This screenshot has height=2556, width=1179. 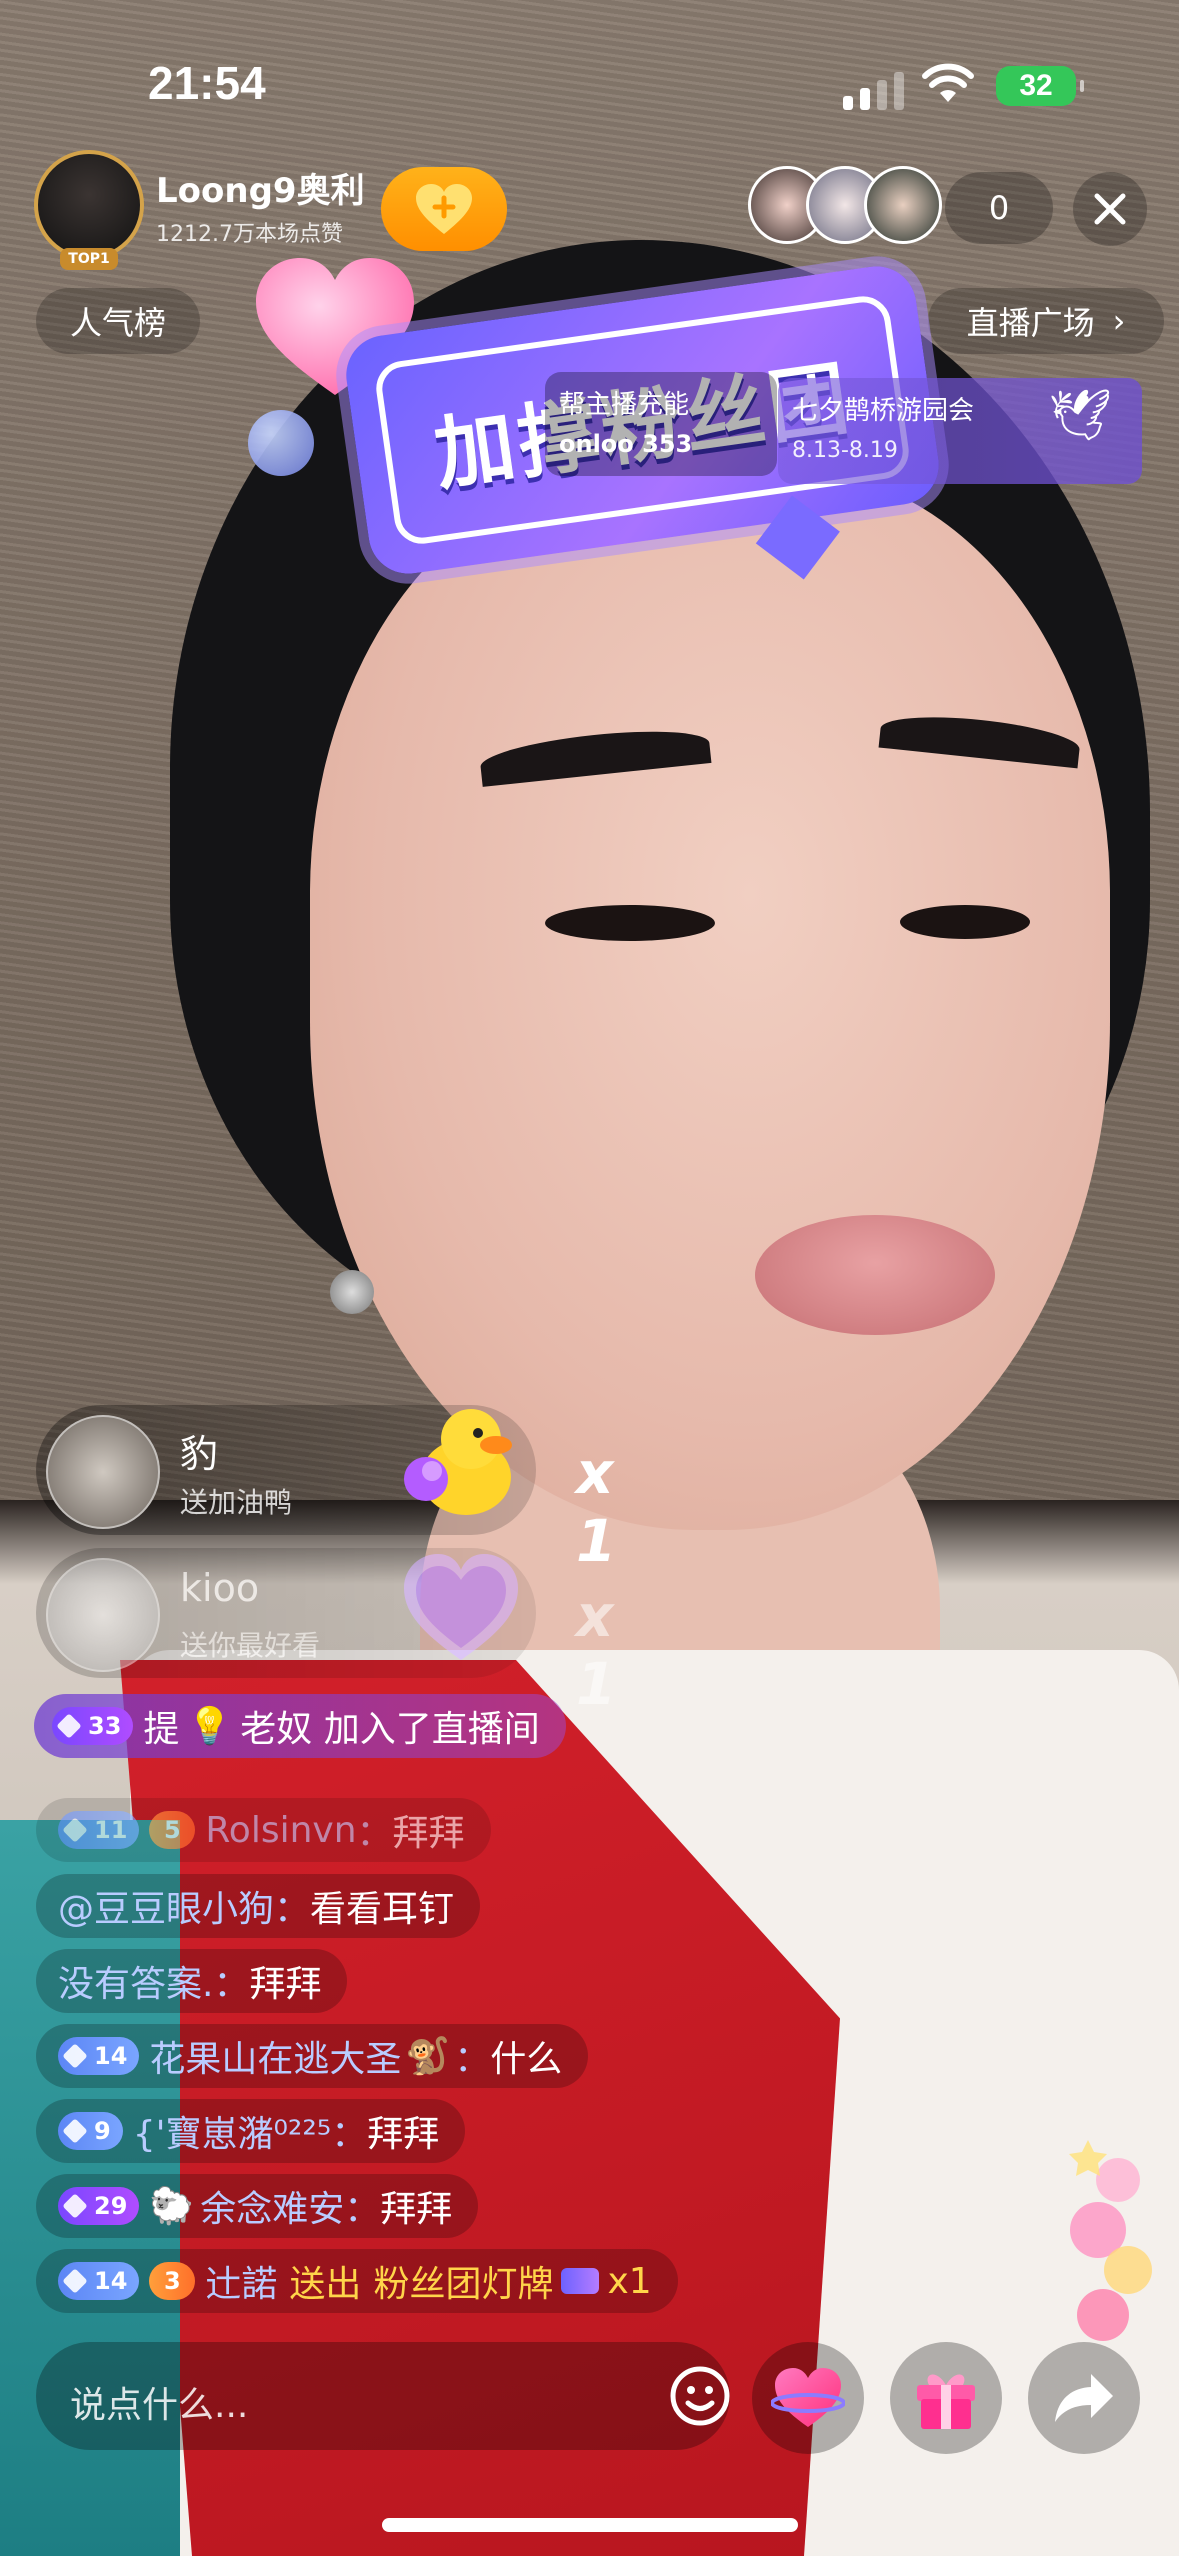 I want to click on heart-planet-icon, so click(x=808, y=2397).